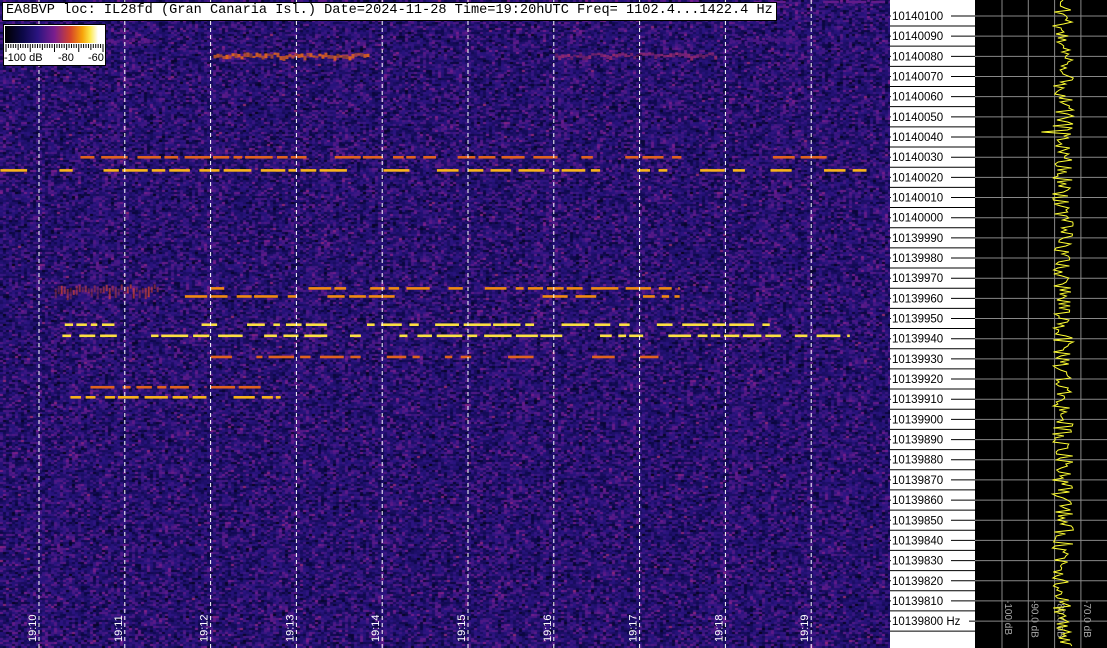 This screenshot has width=1107, height=648. What do you see at coordinates (719, 628) in the screenshot?
I see `time-tick-label: 19:18` at bounding box center [719, 628].